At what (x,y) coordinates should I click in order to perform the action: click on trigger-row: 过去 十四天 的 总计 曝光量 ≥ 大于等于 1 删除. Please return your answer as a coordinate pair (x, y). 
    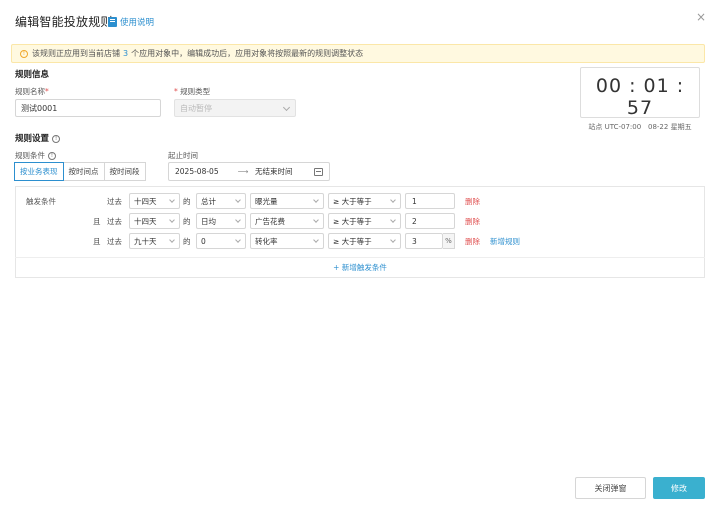
    Looking at the image, I should click on (360, 201).